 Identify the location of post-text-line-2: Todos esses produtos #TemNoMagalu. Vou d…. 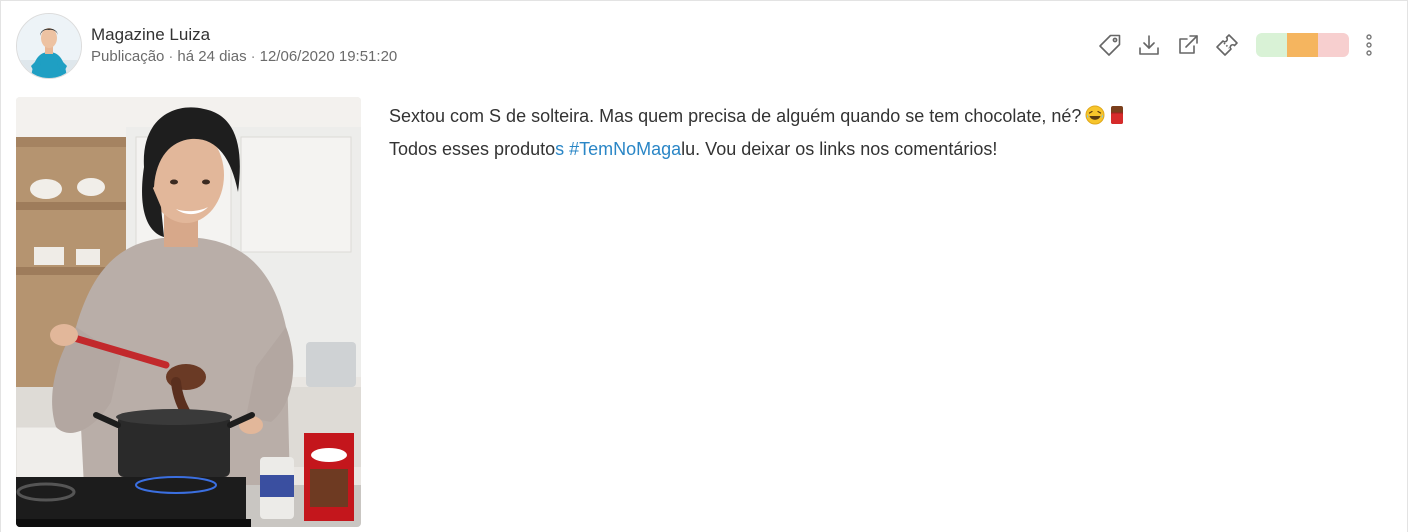
(869, 149).